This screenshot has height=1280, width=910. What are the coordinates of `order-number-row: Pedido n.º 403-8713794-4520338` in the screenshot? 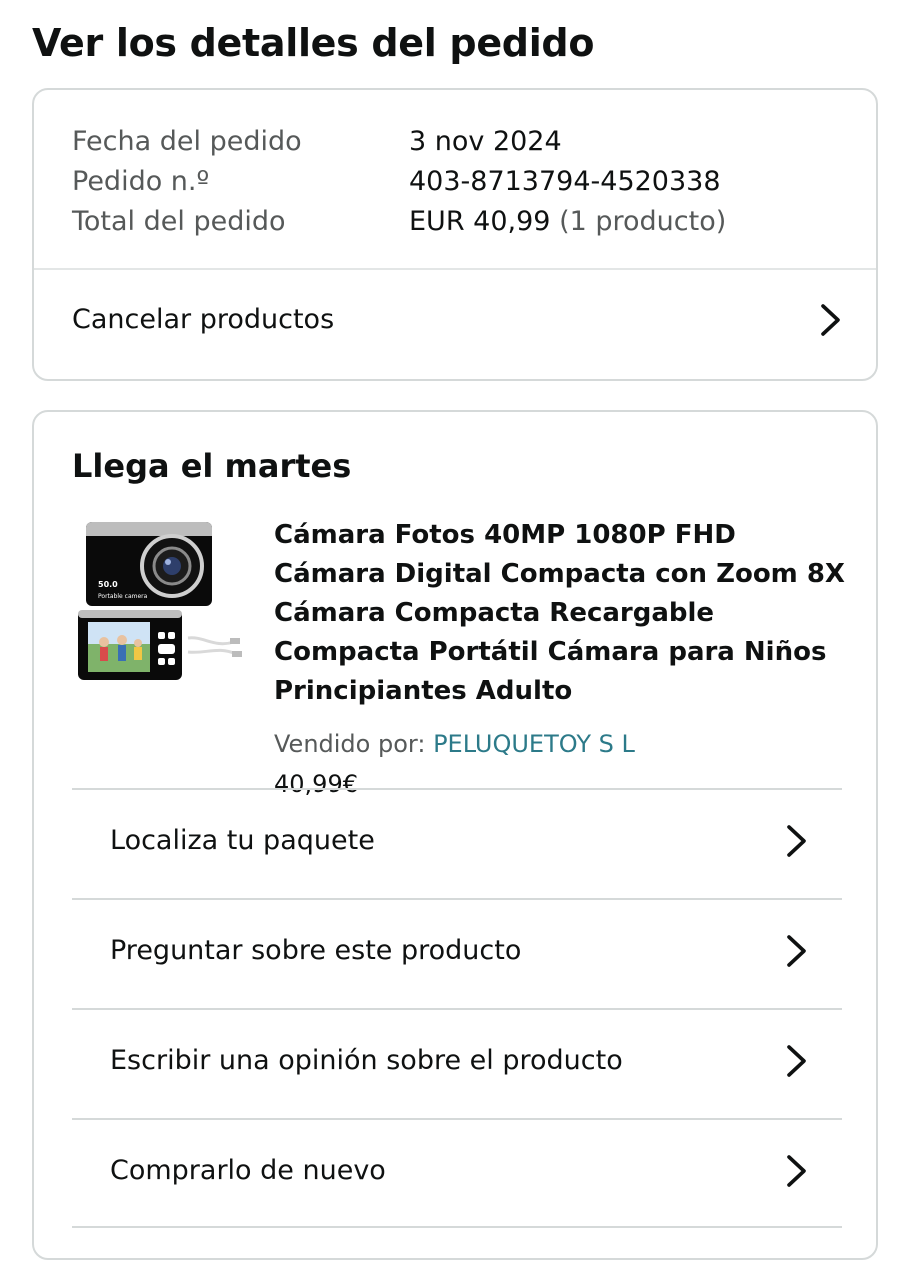 It's located at (462, 182).